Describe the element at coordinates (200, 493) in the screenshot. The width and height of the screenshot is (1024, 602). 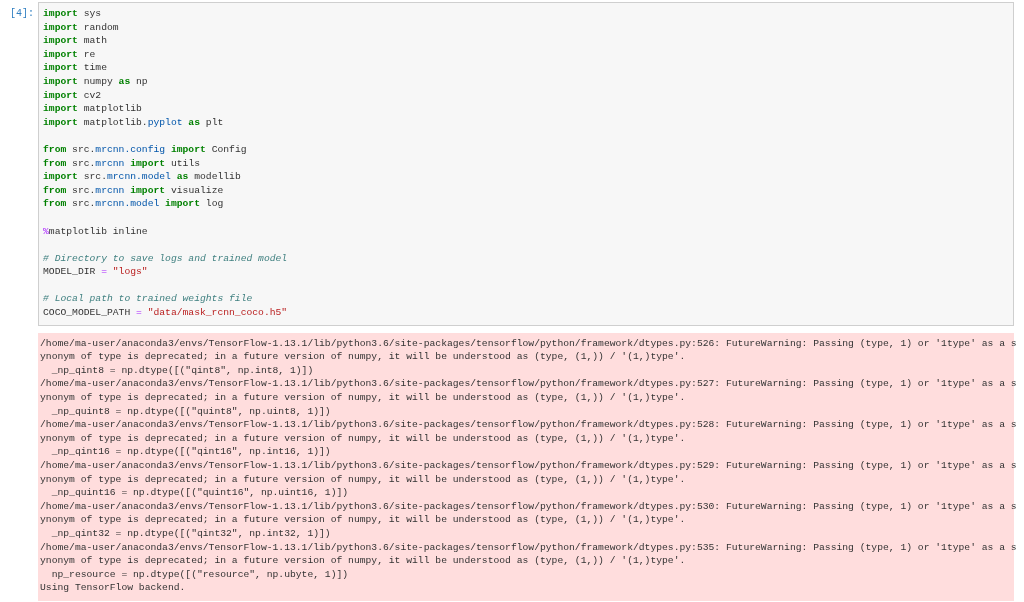
I see `output-line: _np_quint16 = np.dtype([("quint16", np.uint16, 1)])` at that location.